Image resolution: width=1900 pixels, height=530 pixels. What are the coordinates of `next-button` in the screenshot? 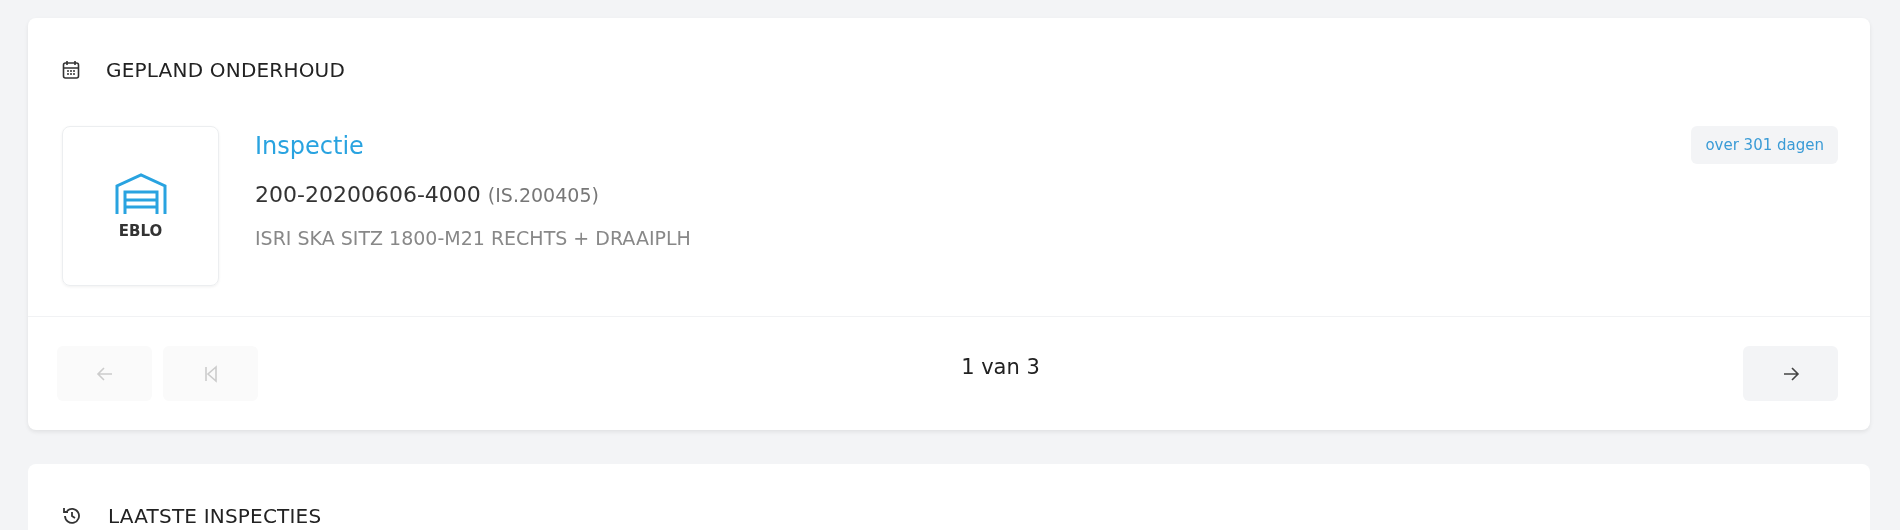 It's located at (1790, 373).